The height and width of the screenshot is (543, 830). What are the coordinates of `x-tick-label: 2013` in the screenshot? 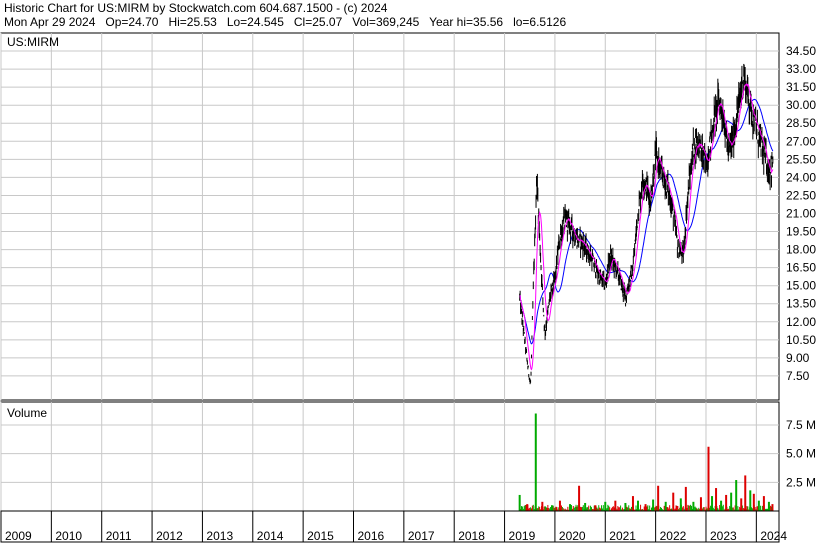 It's located at (219, 536).